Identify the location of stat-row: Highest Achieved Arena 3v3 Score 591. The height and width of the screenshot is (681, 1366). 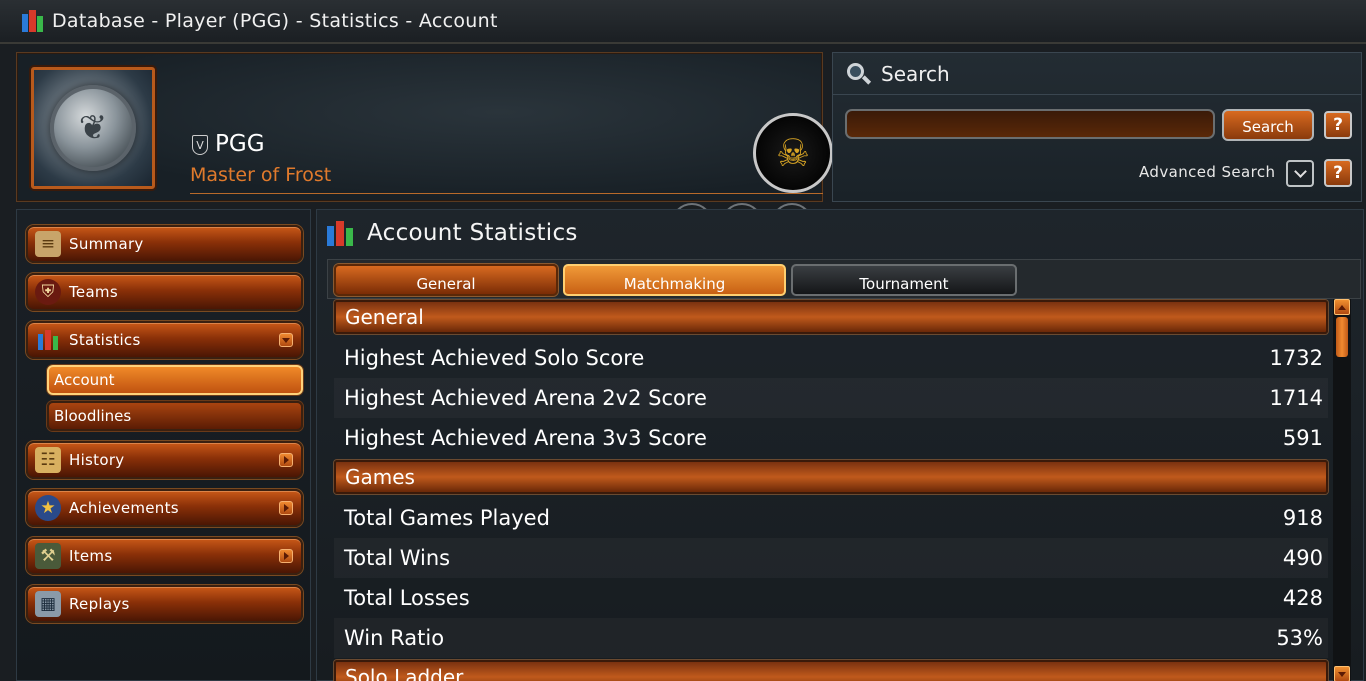
(831, 438).